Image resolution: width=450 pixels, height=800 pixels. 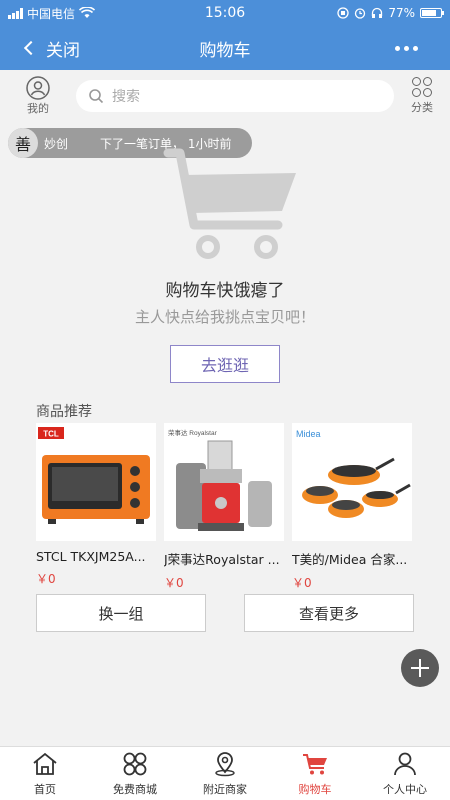 What do you see at coordinates (329, 613) in the screenshot?
I see `view-more-button: 查看更多` at bounding box center [329, 613].